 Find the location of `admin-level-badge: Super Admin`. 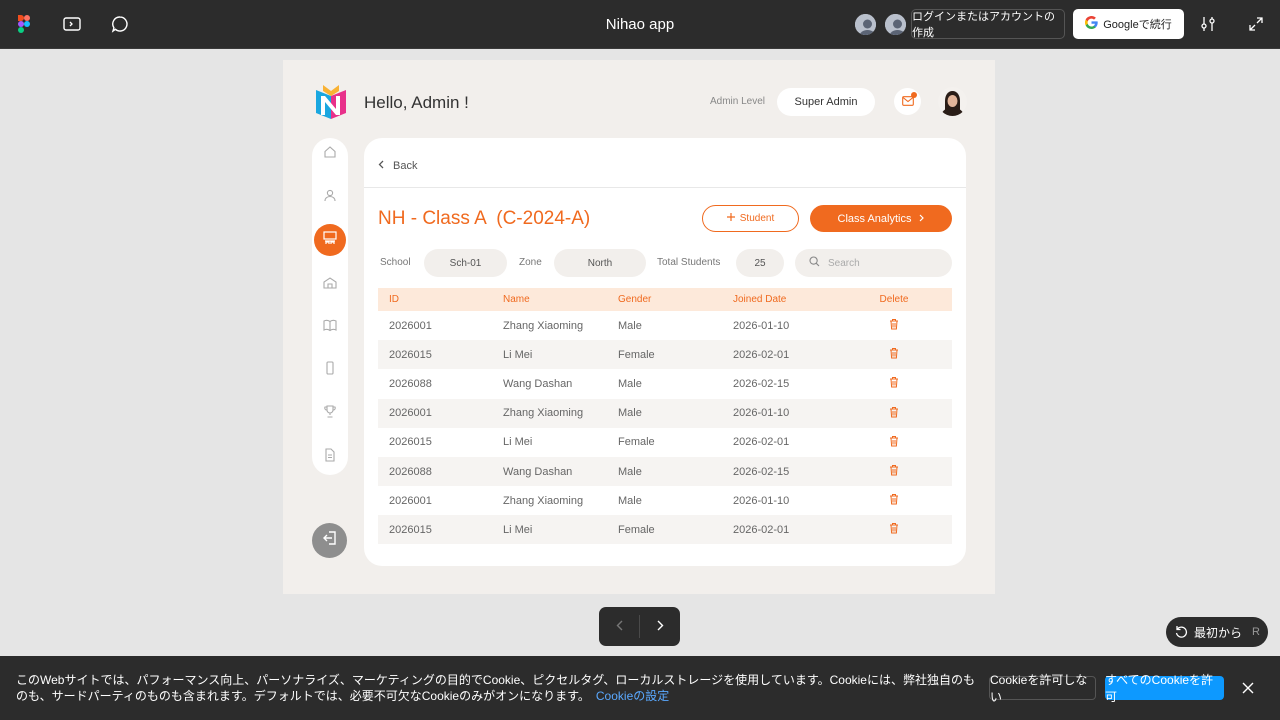

admin-level-badge: Super Admin is located at coordinates (826, 102).